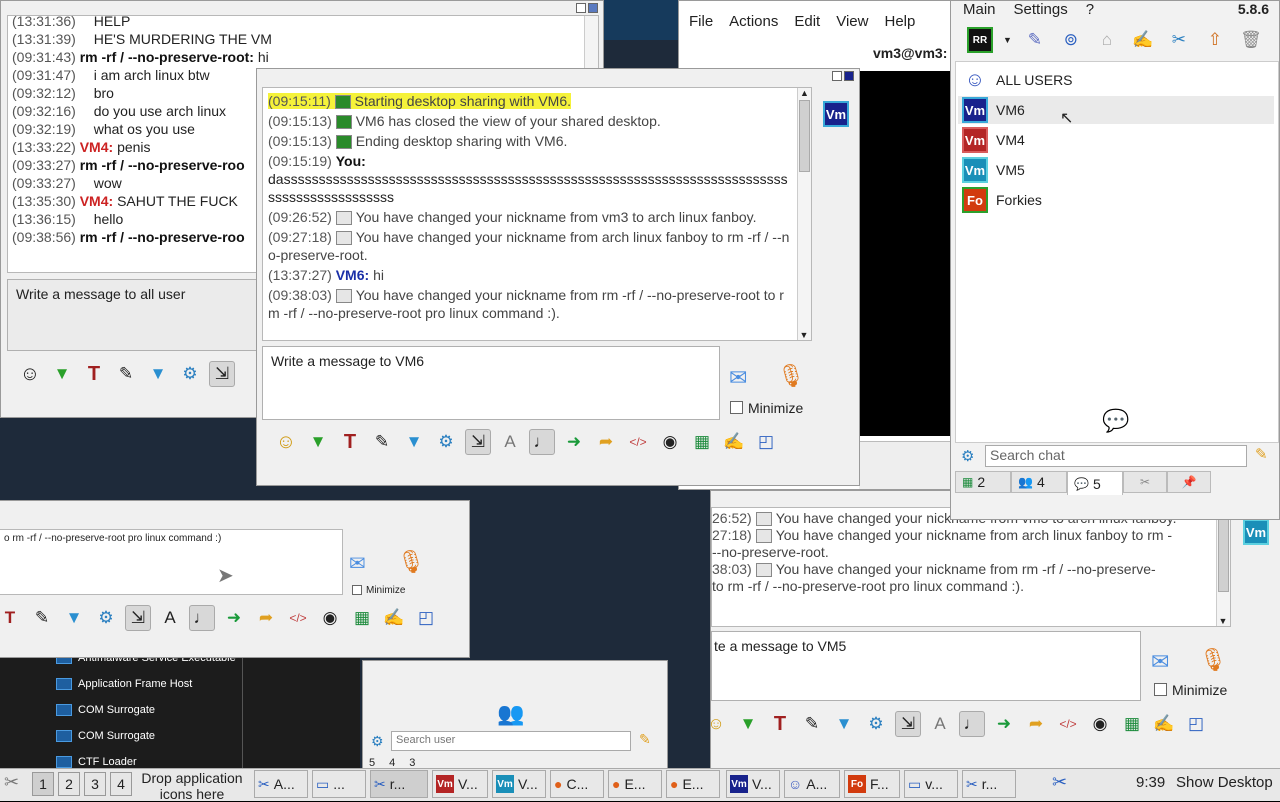  Describe the element at coordinates (137, 315) in the screenshot. I see `all-users-message-input: Write a message to all user` at that location.